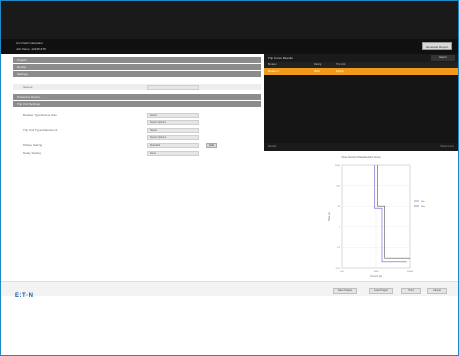 Image resolution: width=459 pixels, height=356 pixels. I want to click on top-banner, so click(229, 20).